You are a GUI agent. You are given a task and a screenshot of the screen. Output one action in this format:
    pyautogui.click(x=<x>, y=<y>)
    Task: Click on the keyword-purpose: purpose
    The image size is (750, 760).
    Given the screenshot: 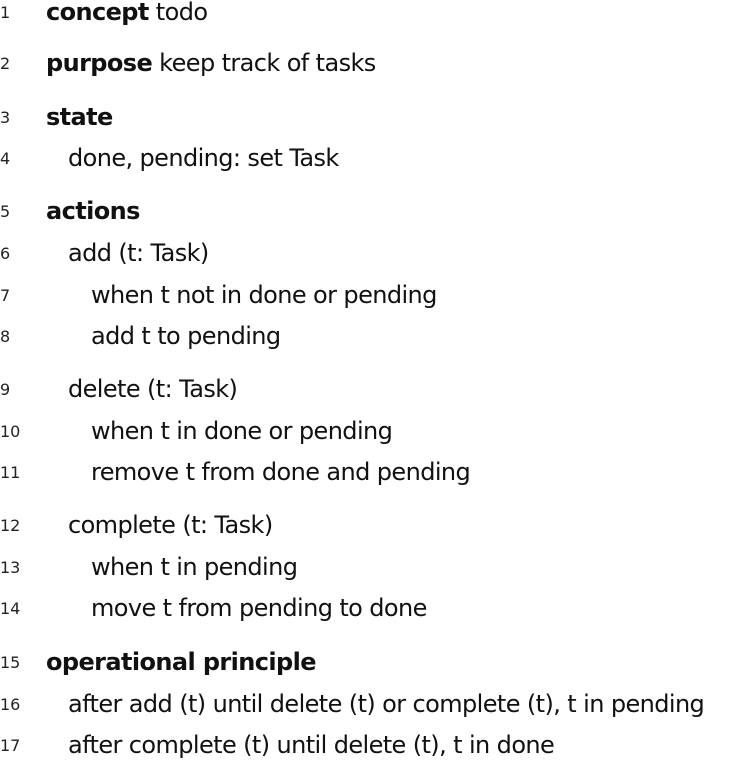 What is the action you would take?
    pyautogui.click(x=99, y=63)
    